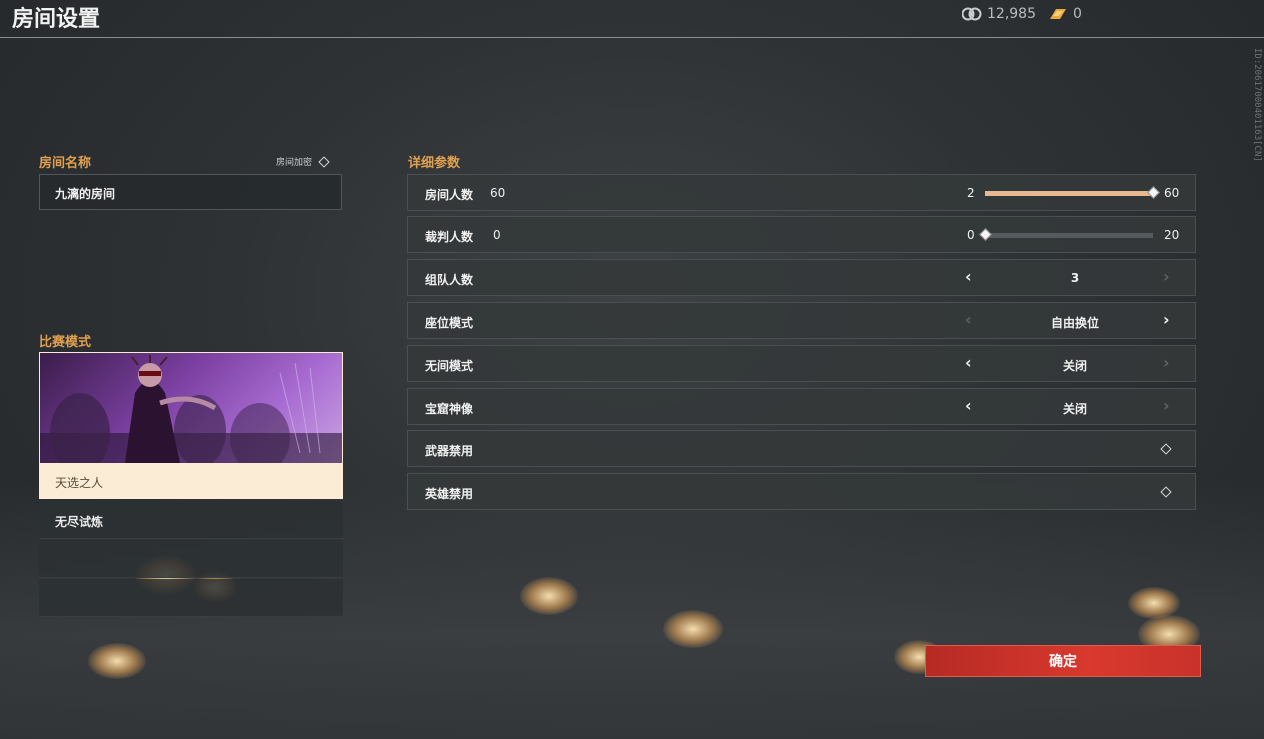 This screenshot has height=739, width=1264. I want to click on seat-mode-row: 座位模式 ‹ 自由换位 ›, so click(801, 320).